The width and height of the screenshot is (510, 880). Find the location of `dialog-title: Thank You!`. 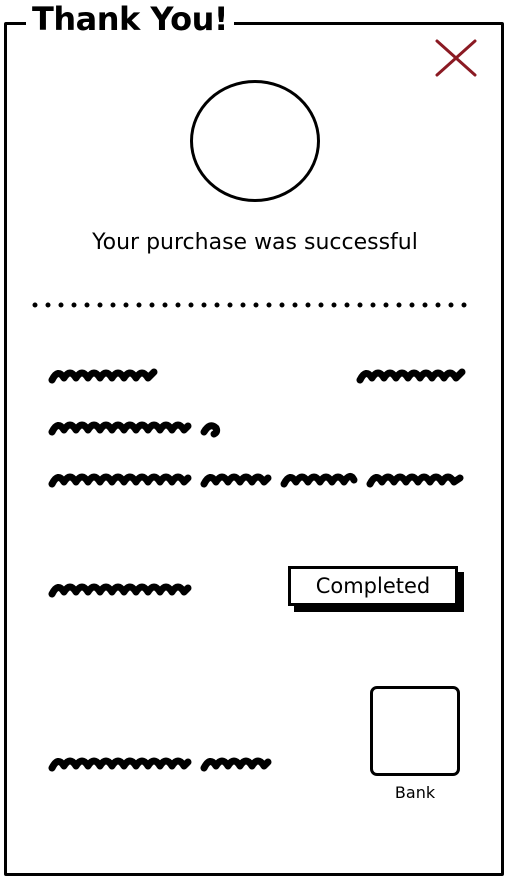

dialog-title: Thank You! is located at coordinates (130, 19).